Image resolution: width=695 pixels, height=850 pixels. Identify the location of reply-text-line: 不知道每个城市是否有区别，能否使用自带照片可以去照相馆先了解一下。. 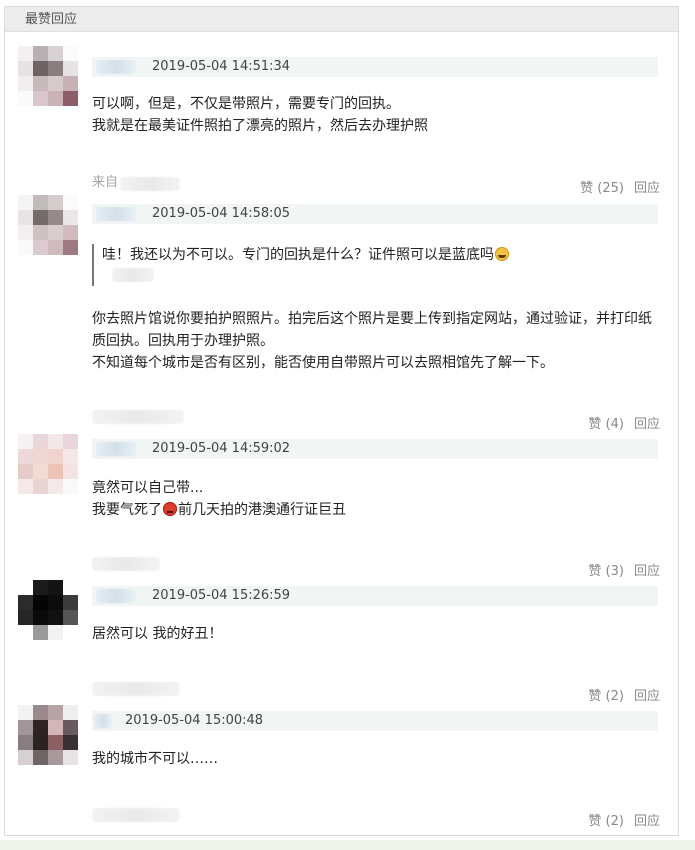
(323, 363).